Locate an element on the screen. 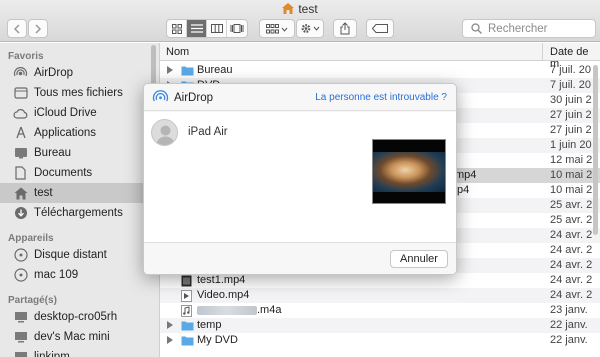  sidebar-item-label: dev's Mac mini is located at coordinates (72, 337).